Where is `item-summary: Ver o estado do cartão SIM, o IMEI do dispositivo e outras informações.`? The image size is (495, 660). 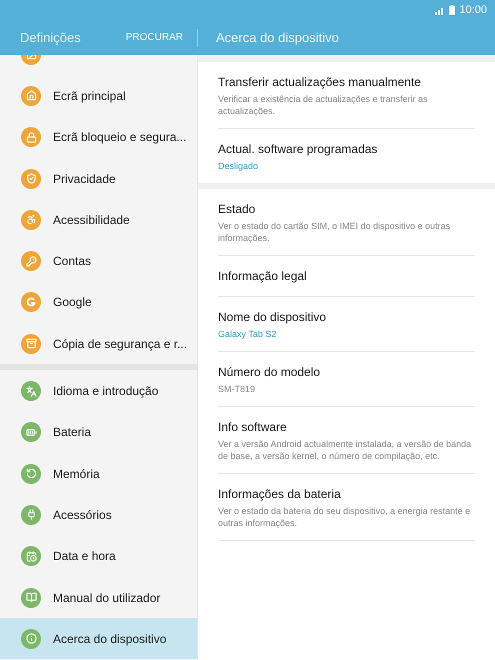 item-summary: Ver o estado do cartão SIM, o IMEI do dispositivo e outras informações. is located at coordinates (335, 232).